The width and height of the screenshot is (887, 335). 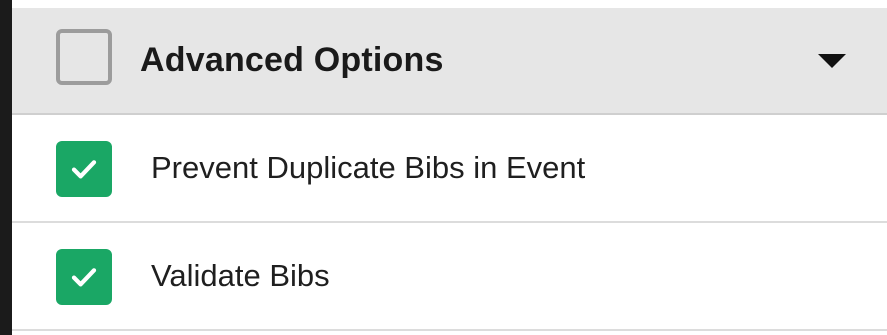 I want to click on prevent-duplicate-bibs-checkbox, so click(x=84, y=169).